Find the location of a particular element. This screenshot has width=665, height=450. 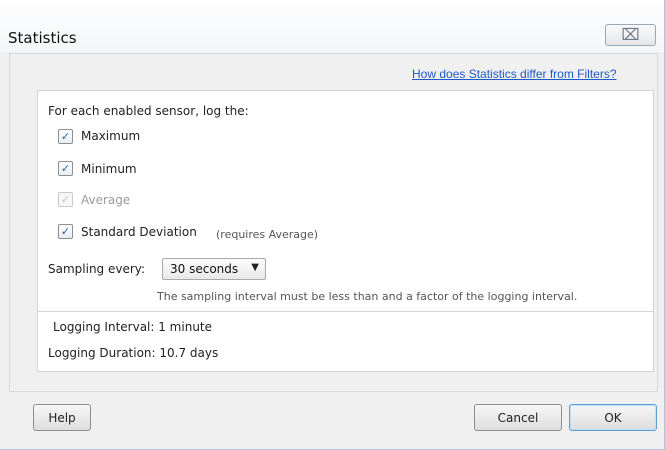

cancel-button-label: Cancel is located at coordinates (518, 417).